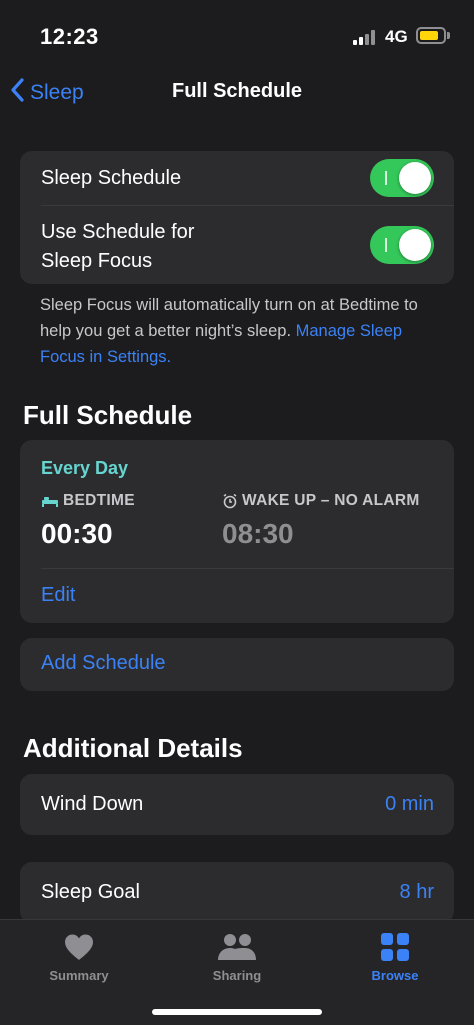  I want to click on add-schedule-button: Add Schedule, so click(103, 663).